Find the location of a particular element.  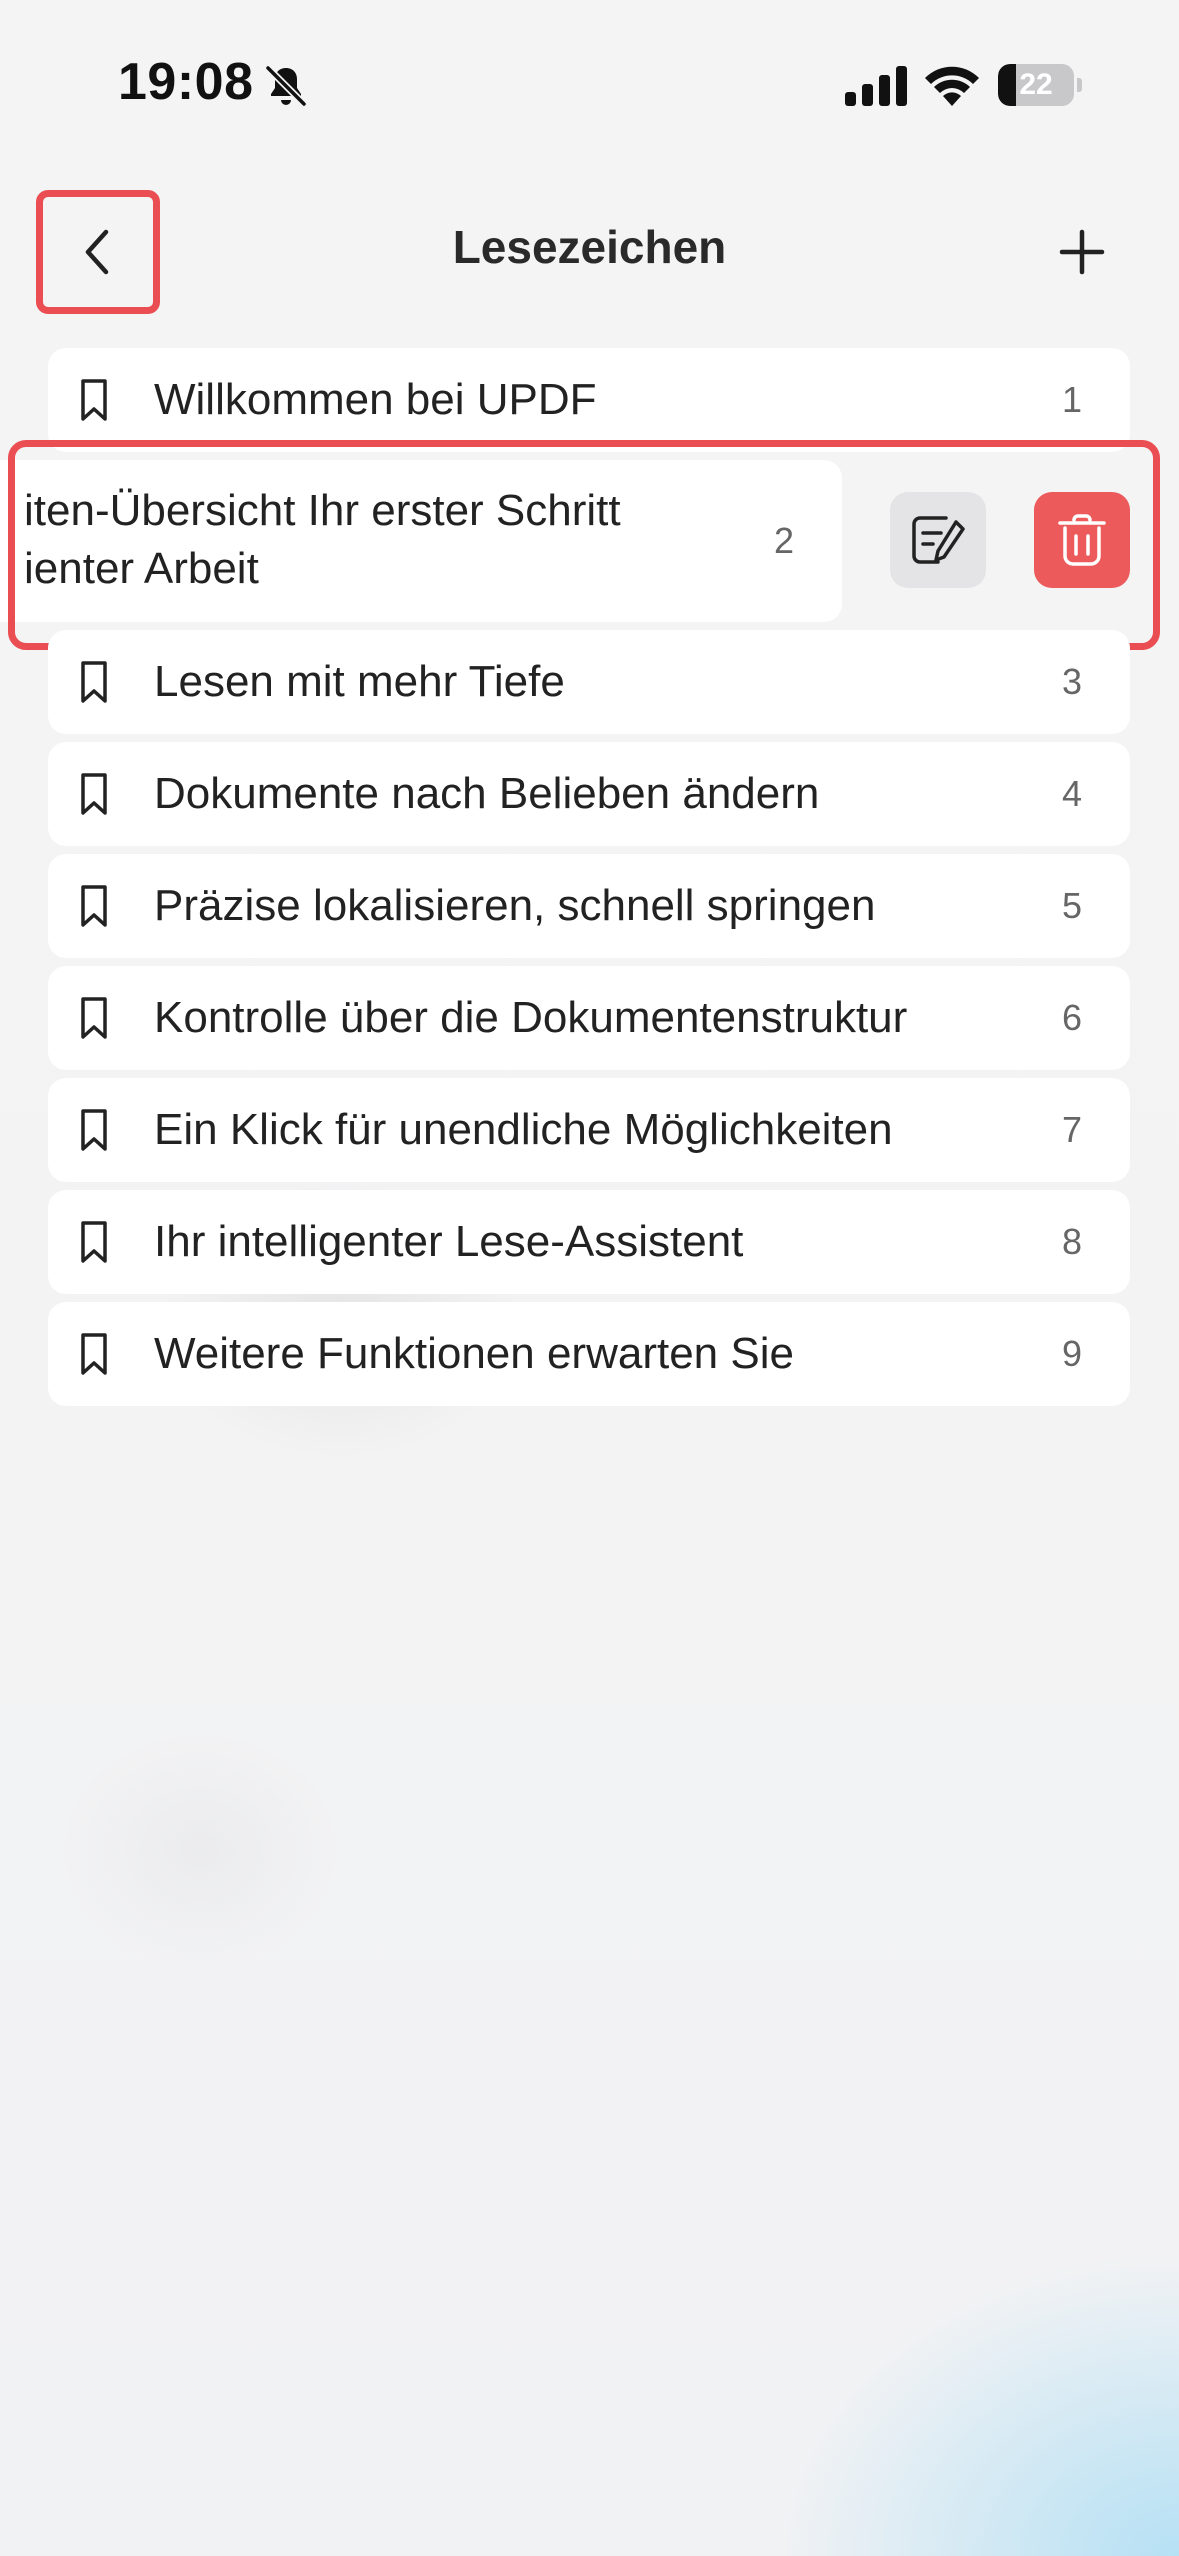

bookmark-page-number: 5 is located at coordinates (1071, 905).